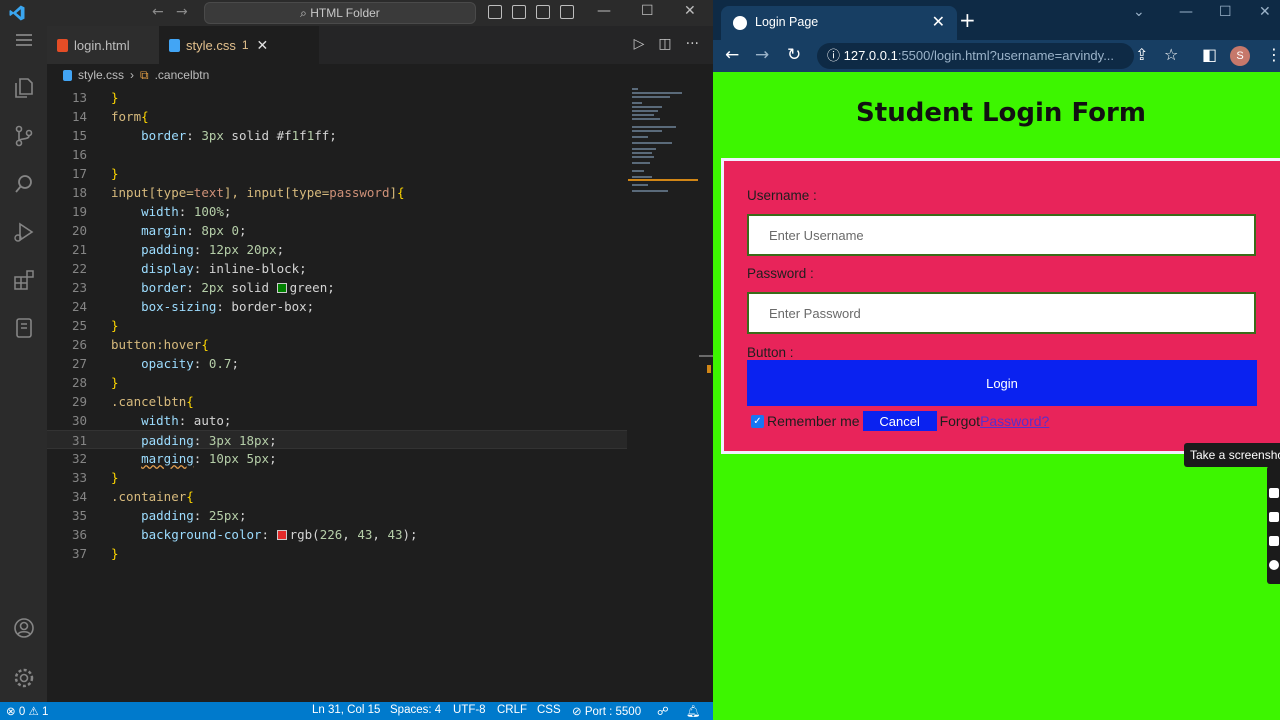 Image resolution: width=1280 pixels, height=720 pixels. I want to click on feedback-icon: ☍, so click(663, 711).